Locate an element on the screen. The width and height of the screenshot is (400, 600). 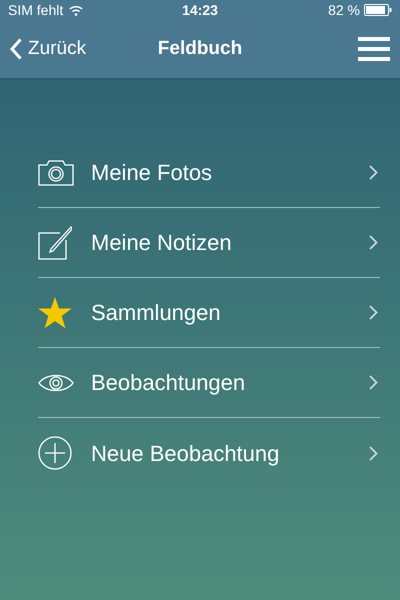
menu-item: Meine Fotos is located at coordinates (209, 173).